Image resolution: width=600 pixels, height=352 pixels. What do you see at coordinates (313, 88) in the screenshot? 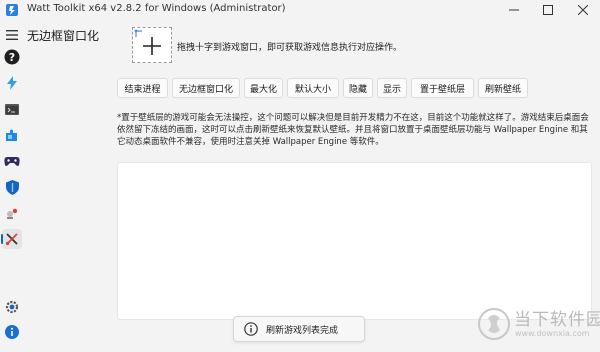
I see `default-size-button: 默认大小` at bounding box center [313, 88].